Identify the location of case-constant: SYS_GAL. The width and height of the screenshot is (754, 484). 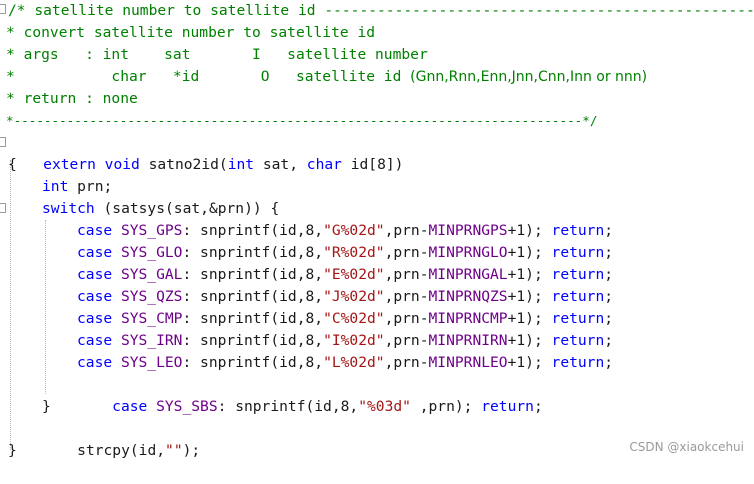
(151, 274).